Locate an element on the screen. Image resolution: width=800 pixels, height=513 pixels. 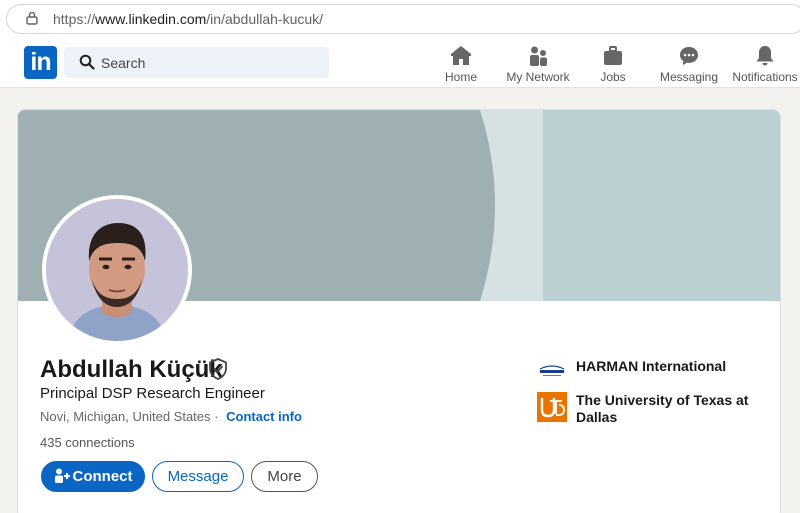
nav-jobs: Jobs is located at coordinates (613, 64).